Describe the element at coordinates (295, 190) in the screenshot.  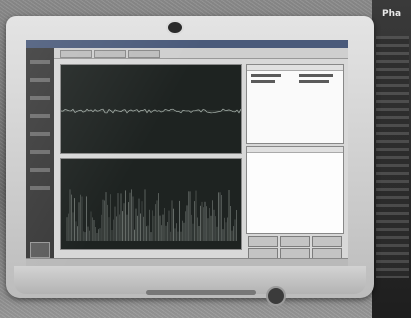
I see `results-panel` at that location.